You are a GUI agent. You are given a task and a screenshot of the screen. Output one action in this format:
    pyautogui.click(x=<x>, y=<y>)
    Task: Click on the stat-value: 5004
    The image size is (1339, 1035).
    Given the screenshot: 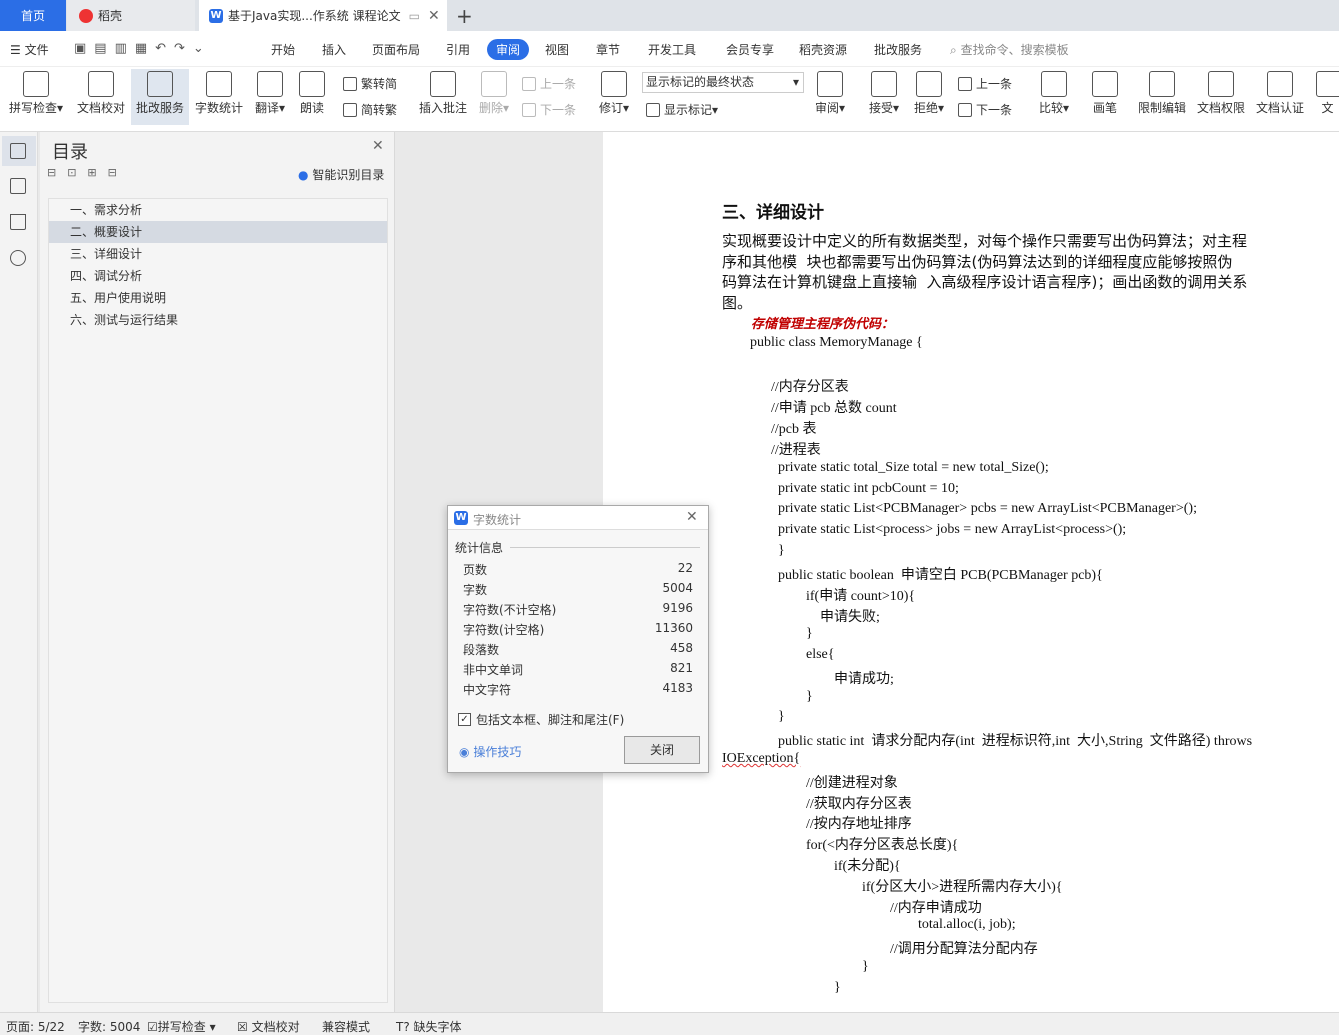 What is the action you would take?
    pyautogui.click(x=677, y=588)
    